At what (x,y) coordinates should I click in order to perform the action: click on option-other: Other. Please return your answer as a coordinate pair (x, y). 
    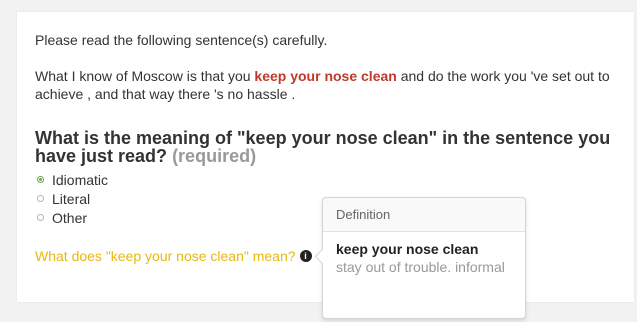
    Looking at the image, I should click on (72, 217).